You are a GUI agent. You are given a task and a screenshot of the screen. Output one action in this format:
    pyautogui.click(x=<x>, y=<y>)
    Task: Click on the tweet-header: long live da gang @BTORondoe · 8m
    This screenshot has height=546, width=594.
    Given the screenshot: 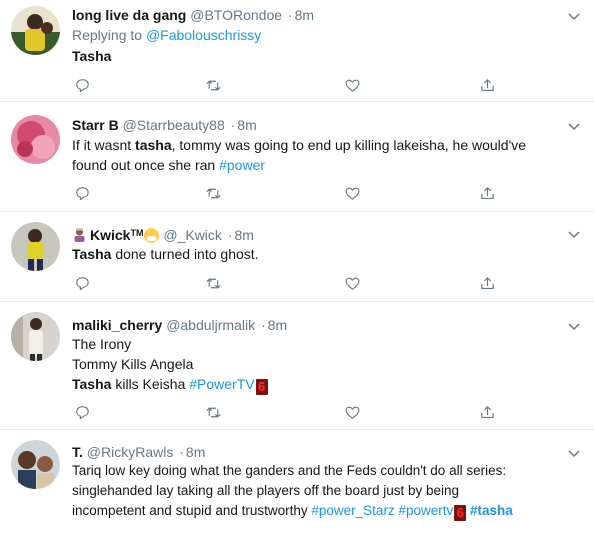 What is the action you would take?
    pyautogui.click(x=193, y=15)
    